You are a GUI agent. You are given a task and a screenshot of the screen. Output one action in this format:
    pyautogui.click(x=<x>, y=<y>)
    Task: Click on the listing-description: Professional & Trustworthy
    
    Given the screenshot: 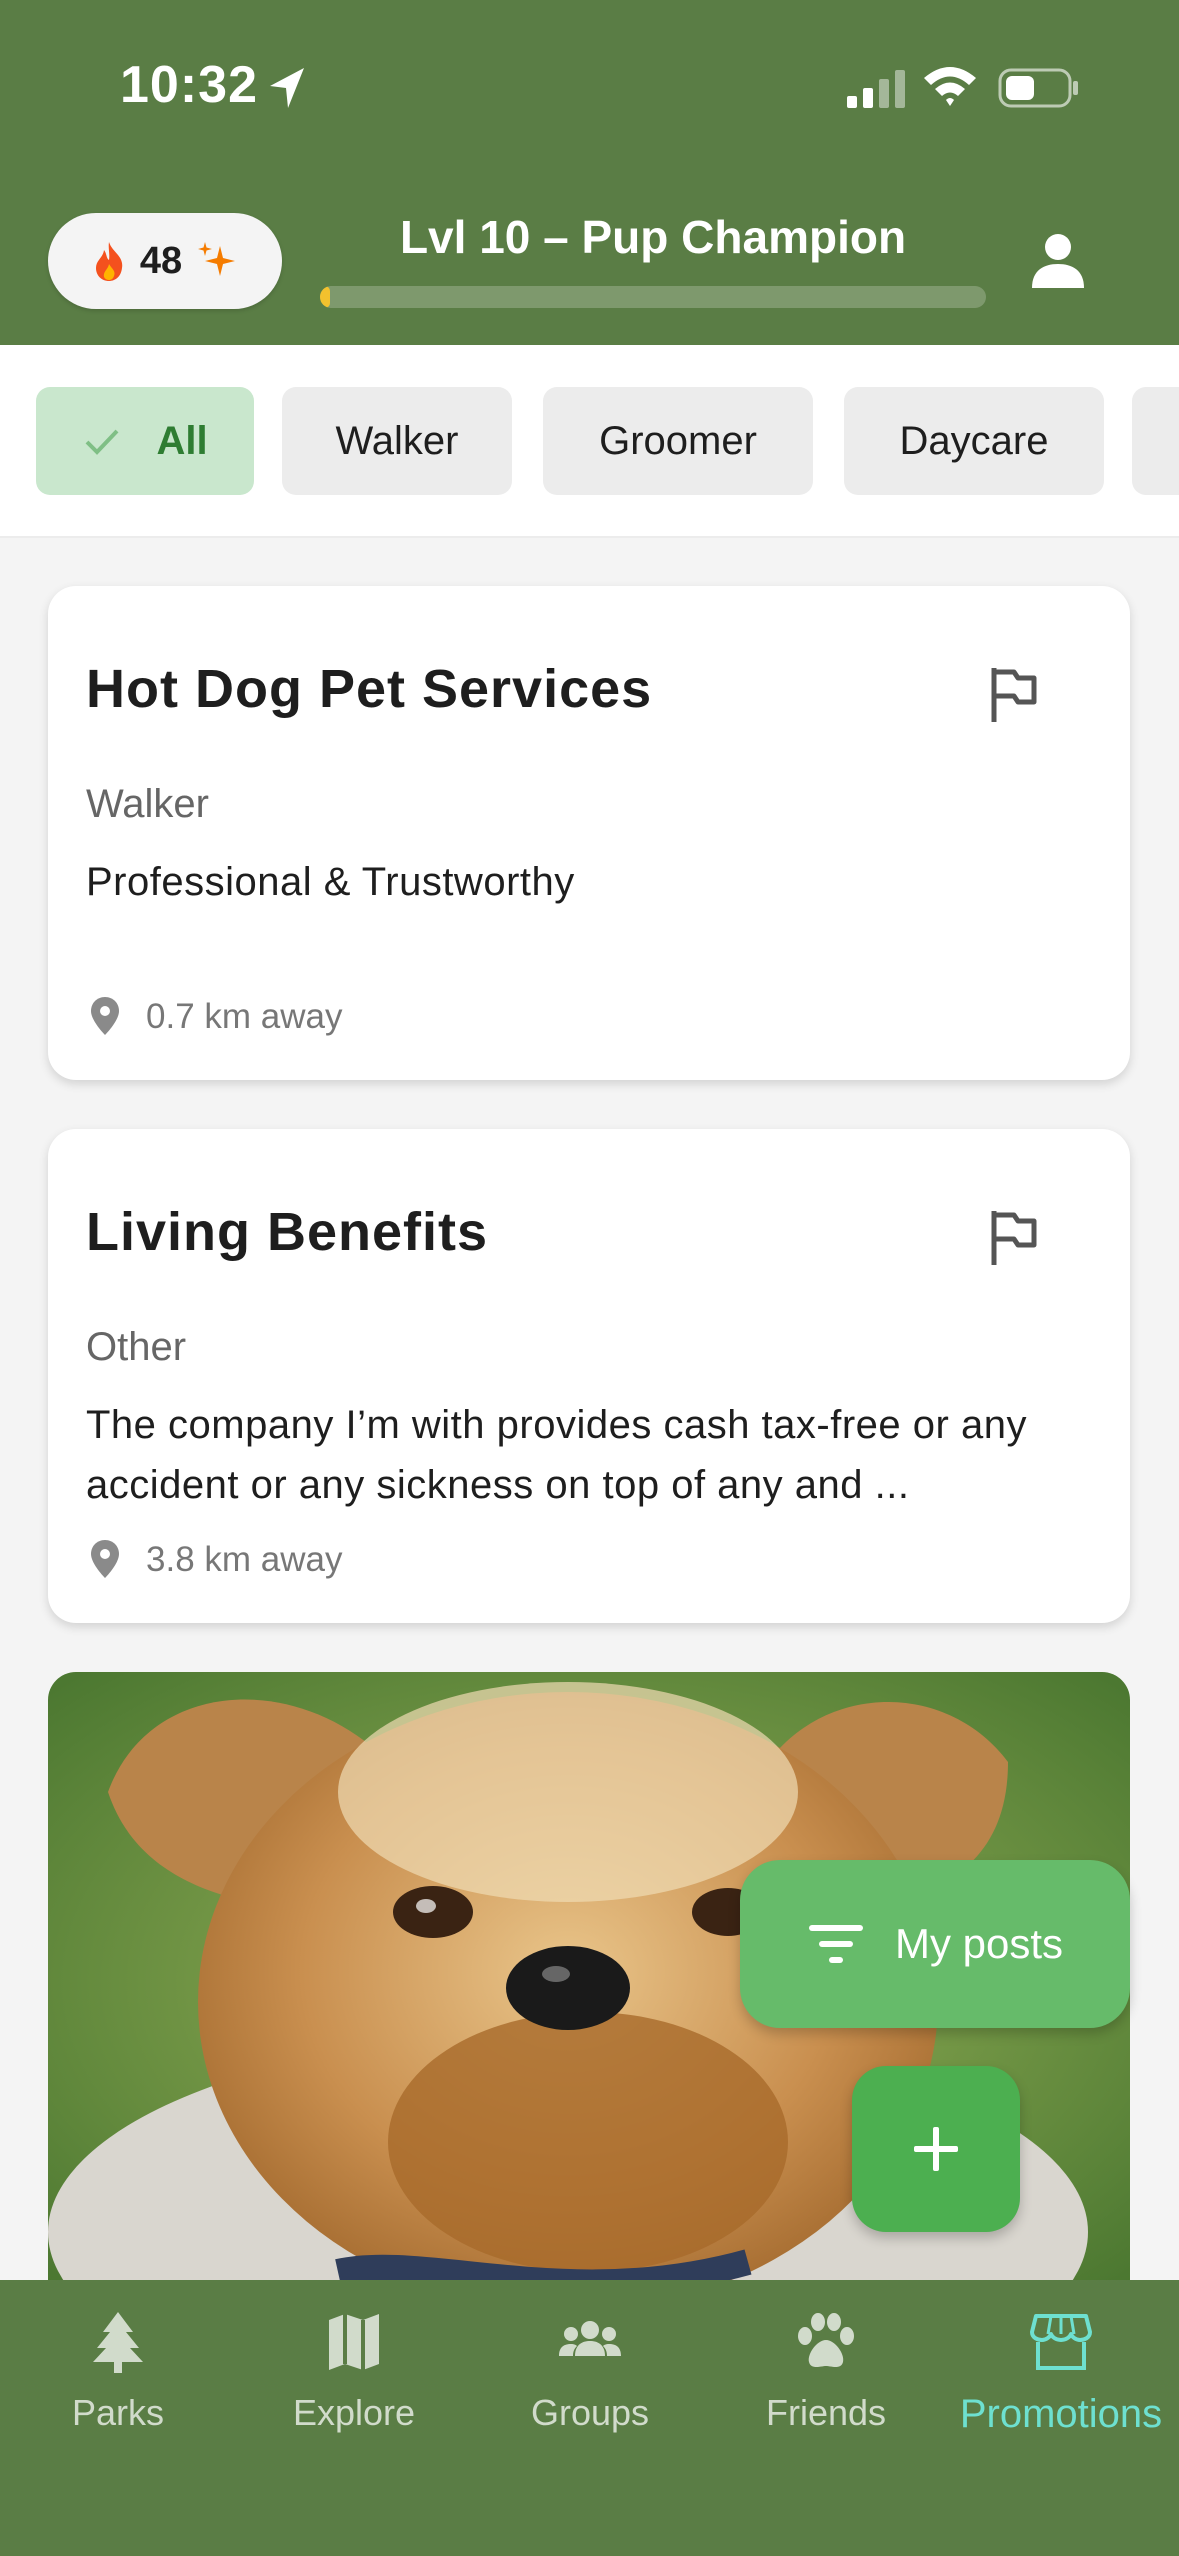 What is the action you would take?
    pyautogui.click(x=330, y=882)
    